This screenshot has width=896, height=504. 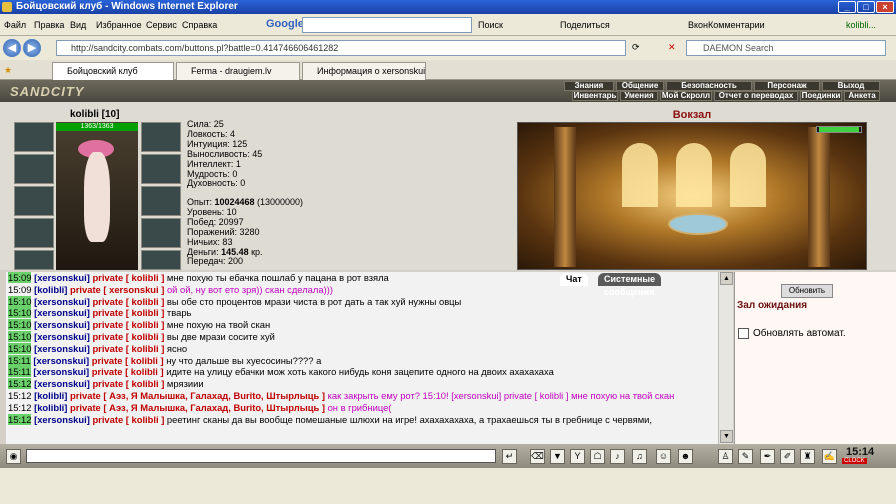 What do you see at coordinates (756, 96) in the screenshot?
I see `nav-transfers: Отчет о переводах` at bounding box center [756, 96].